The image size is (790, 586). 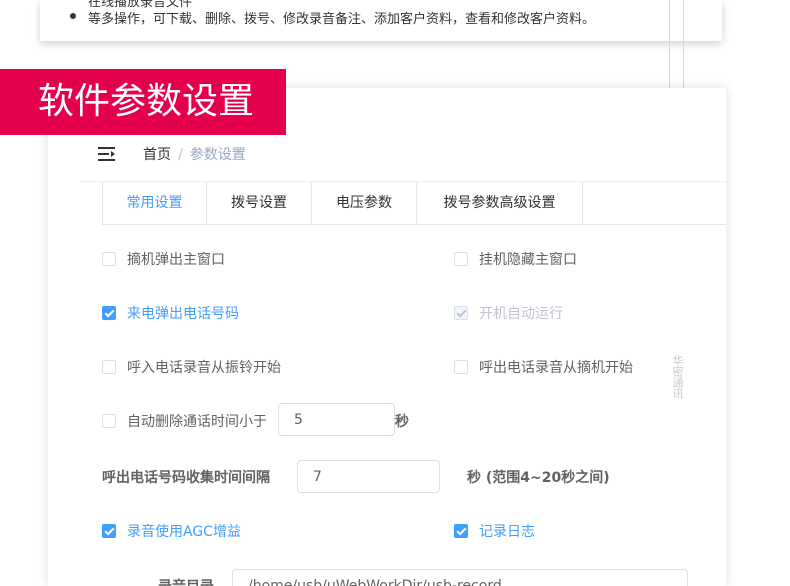 I want to click on collect-interval-label: 呼出电话号码收集时间间隔, so click(x=186, y=478).